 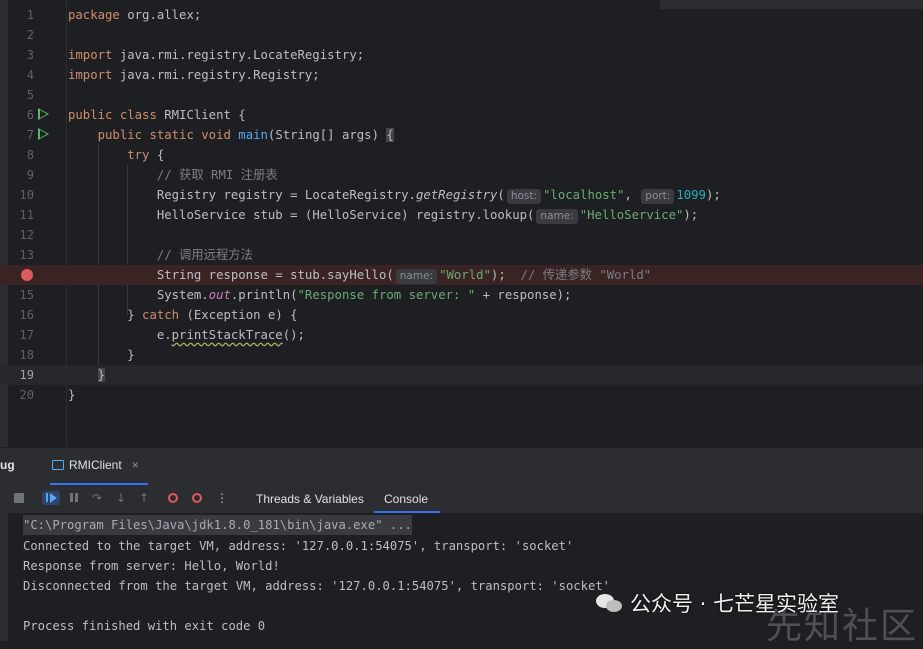 I want to click on code-text: RMIClient {, so click(x=201, y=115).